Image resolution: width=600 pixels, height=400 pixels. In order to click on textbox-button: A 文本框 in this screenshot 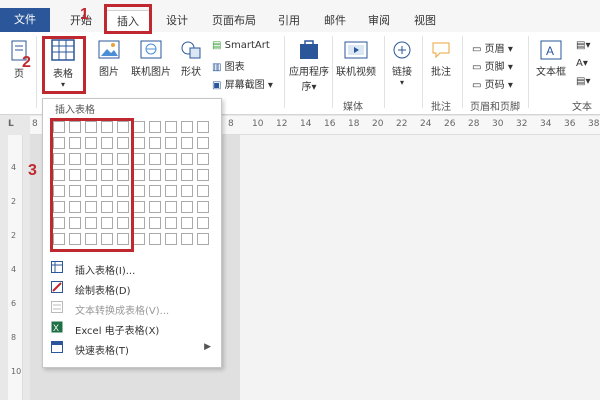, I will do `click(551, 59)`.